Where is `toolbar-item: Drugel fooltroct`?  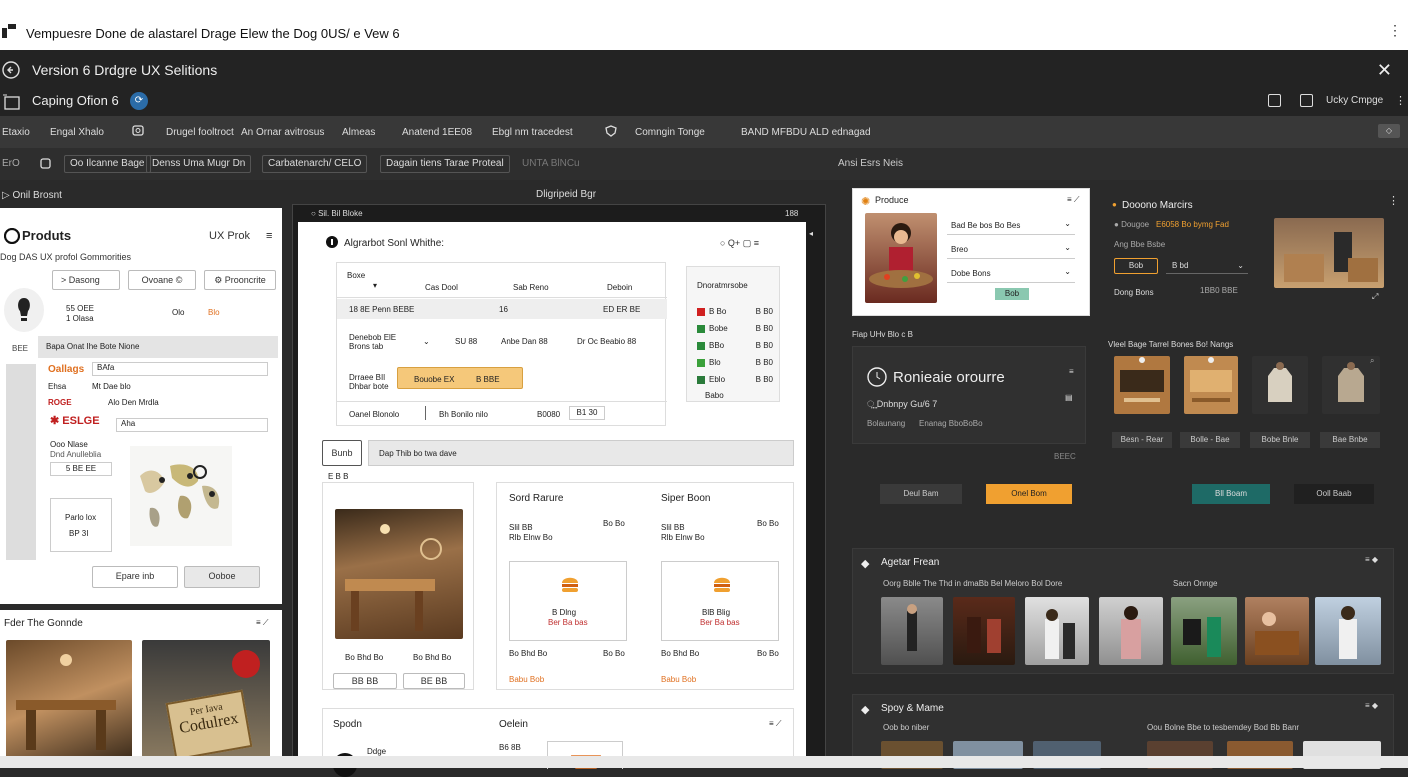 toolbar-item: Drugel fooltroct is located at coordinates (200, 132).